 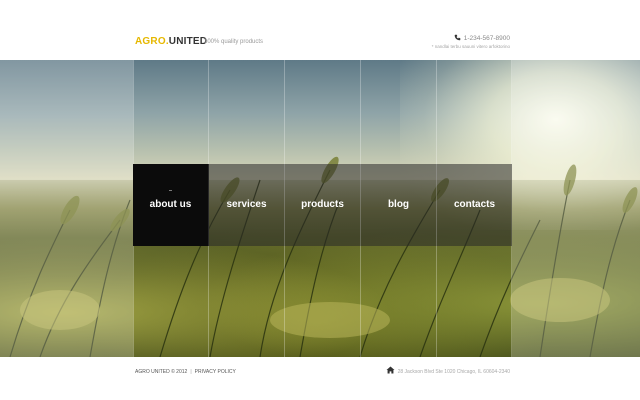 I want to click on nav-item-blog: blog, so click(x=399, y=205).